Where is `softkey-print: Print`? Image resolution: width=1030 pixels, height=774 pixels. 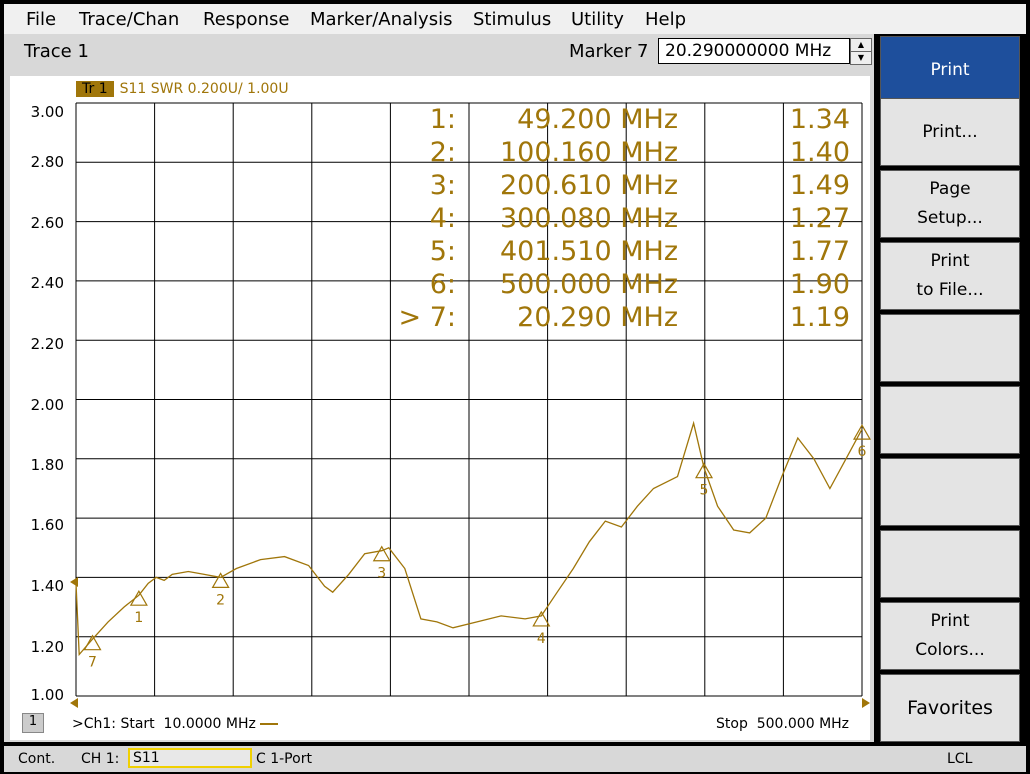
softkey-print: Print is located at coordinates (950, 70).